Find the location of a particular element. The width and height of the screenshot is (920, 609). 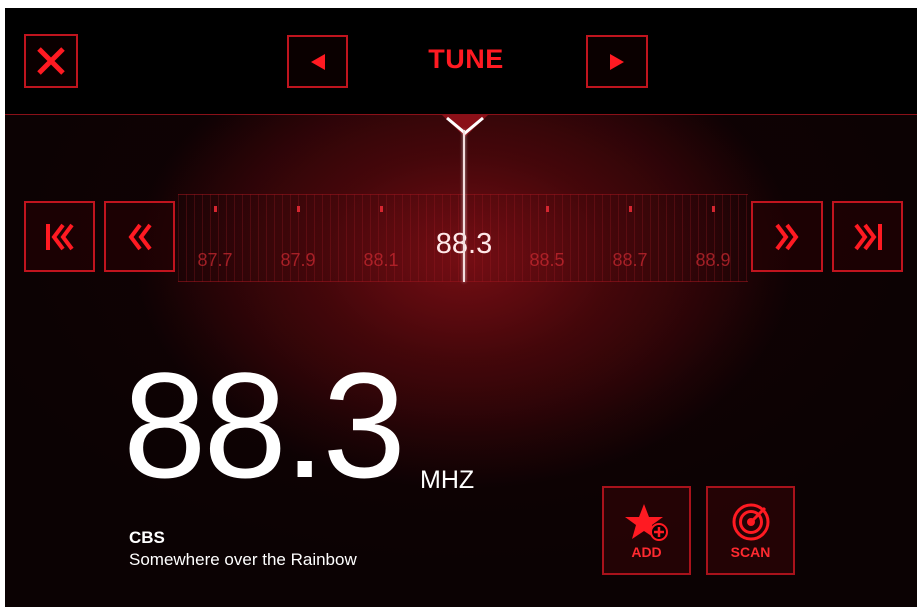

arrow-left-icon is located at coordinates (317, 61).